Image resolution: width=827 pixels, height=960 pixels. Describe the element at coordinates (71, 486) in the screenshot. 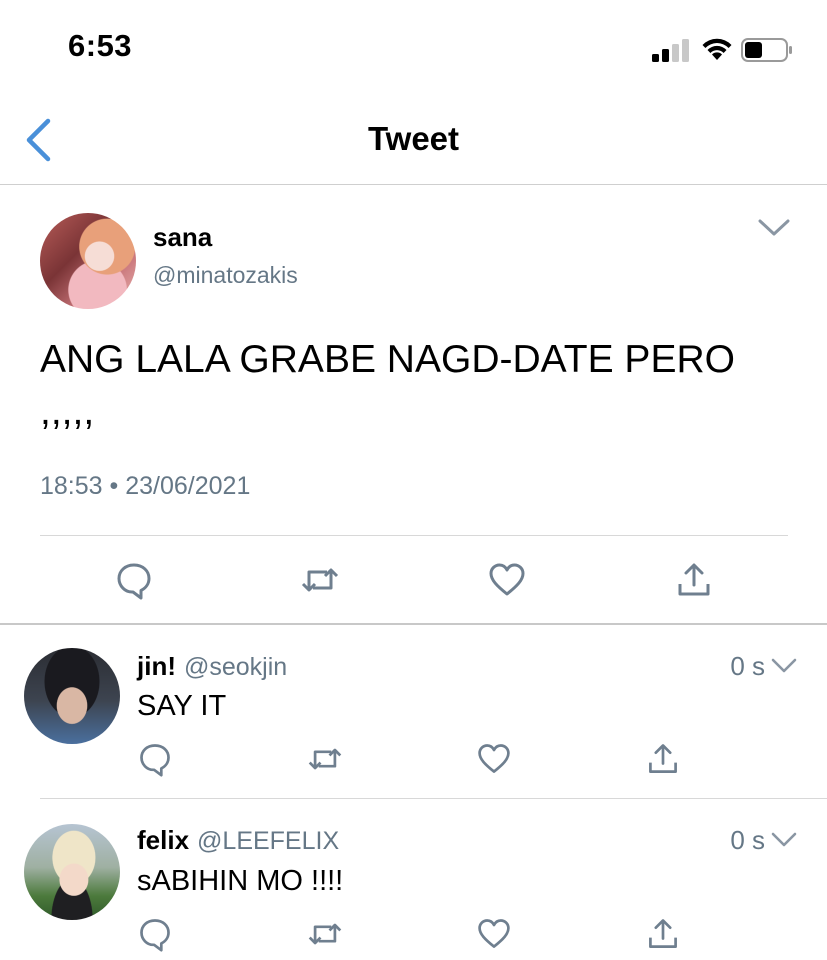

I see `tweet-time: 18:53` at that location.